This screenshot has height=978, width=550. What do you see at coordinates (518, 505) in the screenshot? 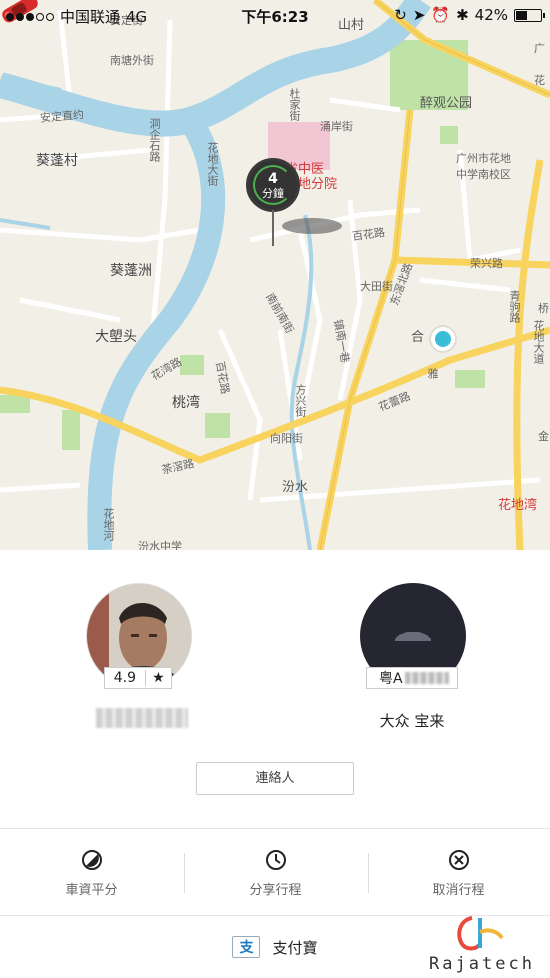
I see `map-label: 花地湾` at bounding box center [518, 505].